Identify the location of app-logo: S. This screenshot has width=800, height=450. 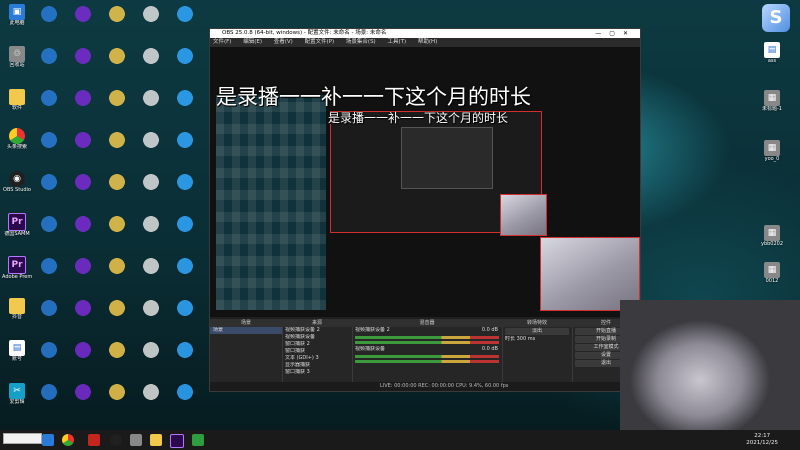
(776, 18).